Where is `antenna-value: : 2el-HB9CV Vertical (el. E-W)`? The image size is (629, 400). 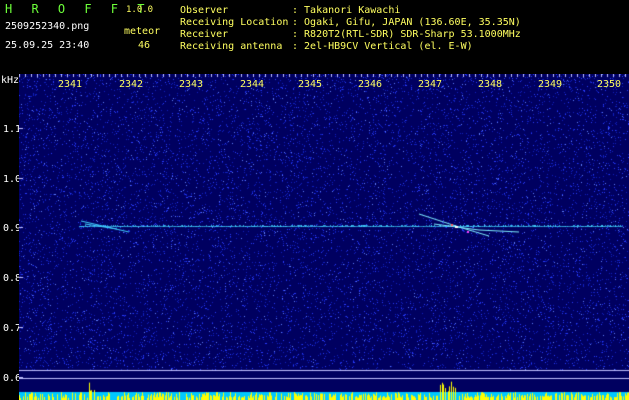 antenna-value: : 2el-HB9CV Vertical (el. E-W) is located at coordinates (382, 46).